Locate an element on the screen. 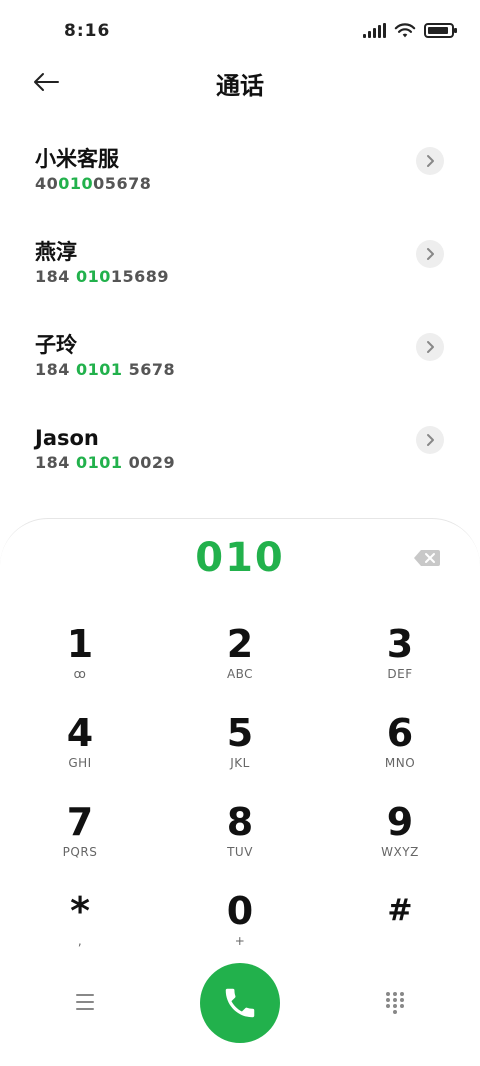 This screenshot has width=480, height=1066. key-digit: 7 is located at coordinates (80, 822).